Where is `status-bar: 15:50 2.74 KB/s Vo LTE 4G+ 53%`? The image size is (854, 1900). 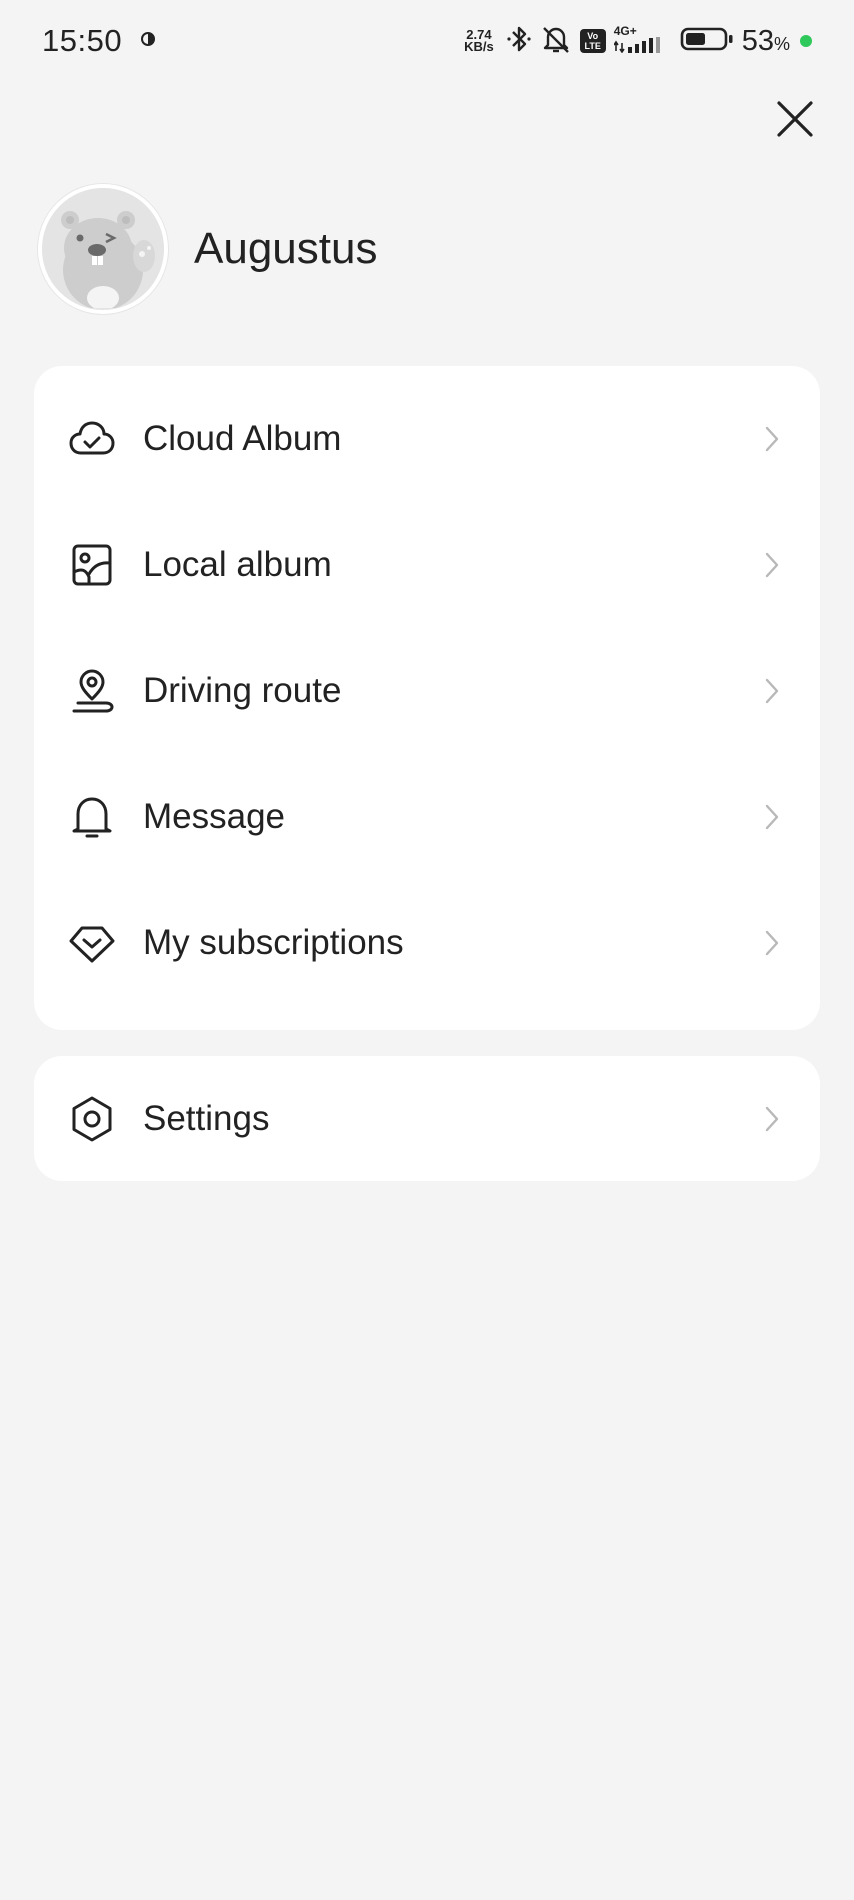 status-bar: 15:50 2.74 KB/s Vo LTE 4G+ 53% is located at coordinates (427, 41).